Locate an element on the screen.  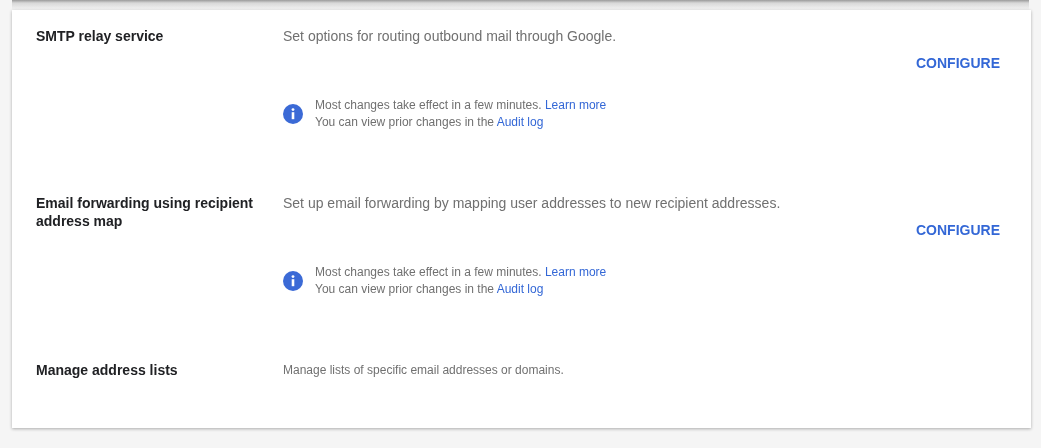
setting-description: Manage lists of specific email addresses or domains. is located at coordinates (424, 370).